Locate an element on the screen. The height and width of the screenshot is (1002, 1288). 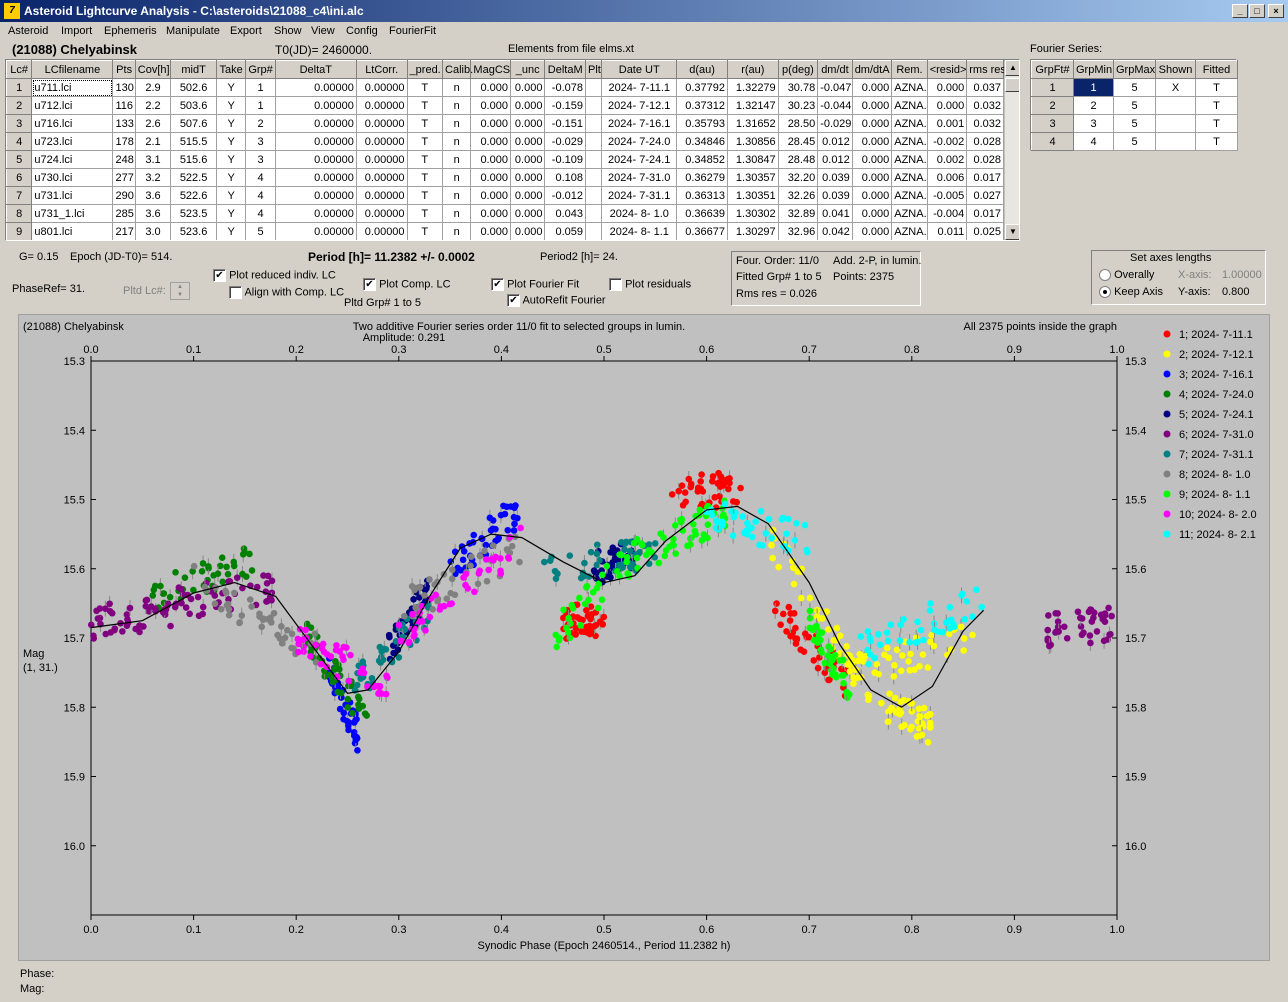
table-cell: u723.lci is located at coordinates (72, 141).